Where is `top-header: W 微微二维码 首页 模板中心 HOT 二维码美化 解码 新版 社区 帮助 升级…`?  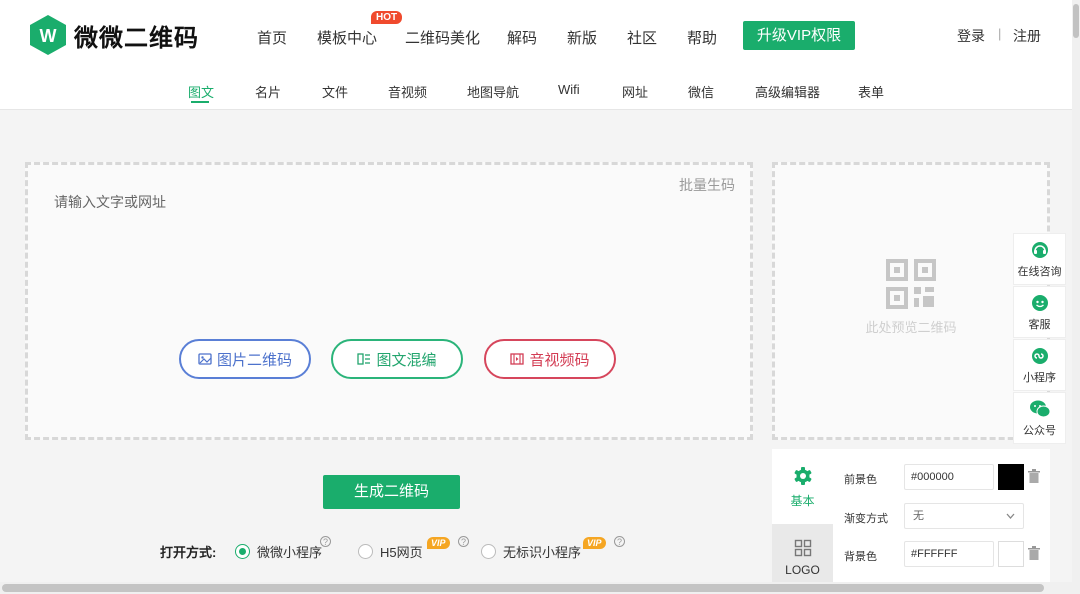
top-header: W 微微二维码 首页 模板中心 HOT 二维码美化 解码 新版 社区 帮助 升级… is located at coordinates (536, 35).